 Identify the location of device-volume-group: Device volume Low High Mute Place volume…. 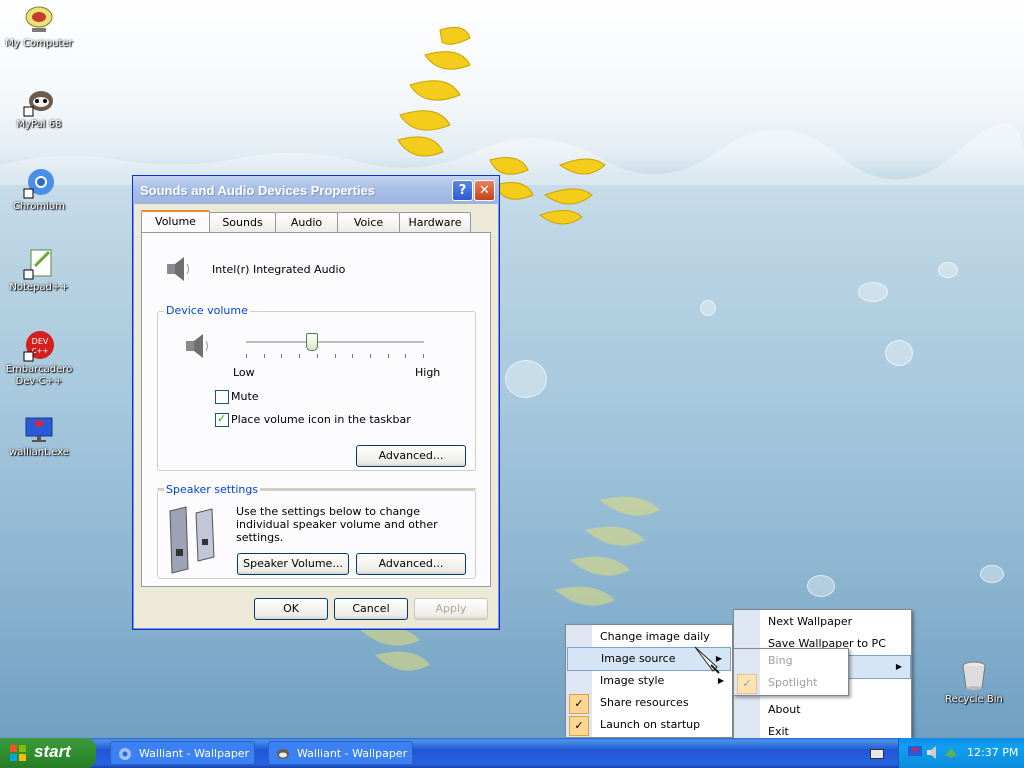
(316, 387).